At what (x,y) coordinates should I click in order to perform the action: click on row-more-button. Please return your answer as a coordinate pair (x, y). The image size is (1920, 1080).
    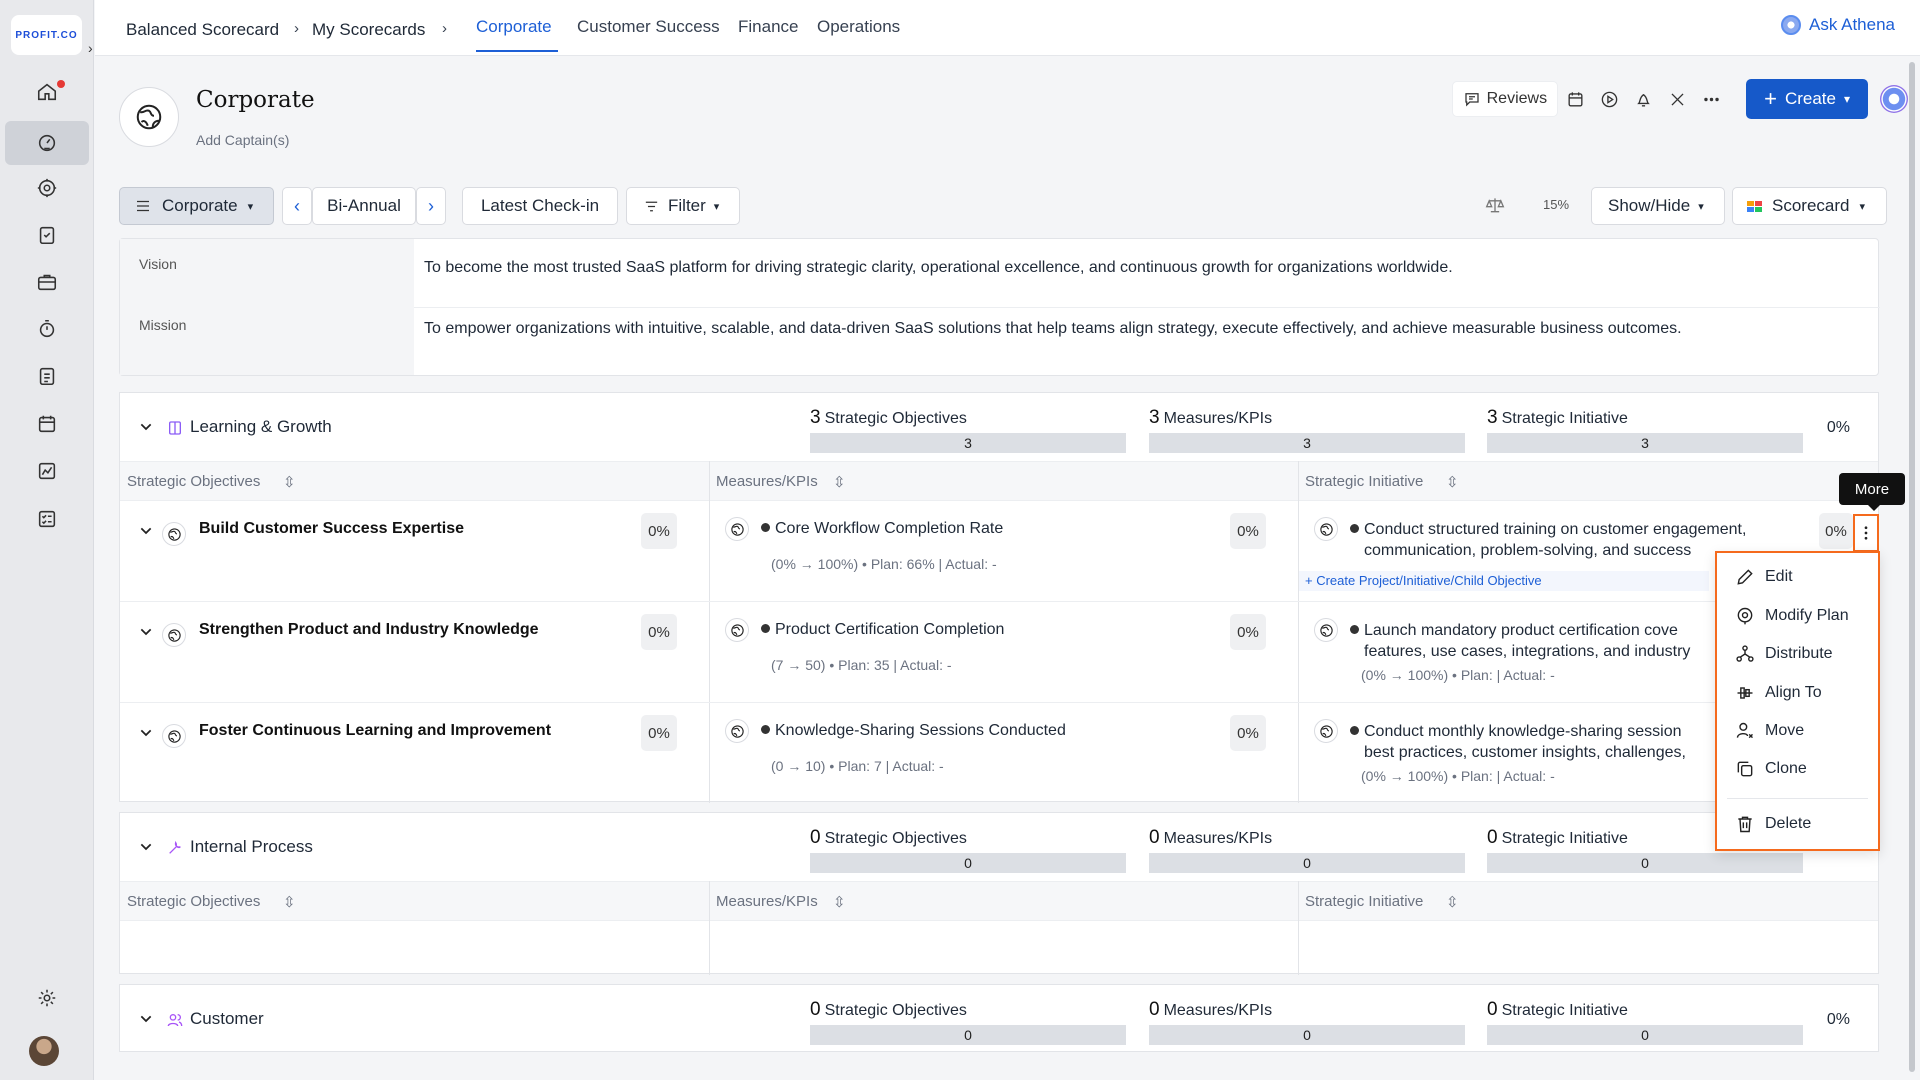
    Looking at the image, I should click on (1866, 533).